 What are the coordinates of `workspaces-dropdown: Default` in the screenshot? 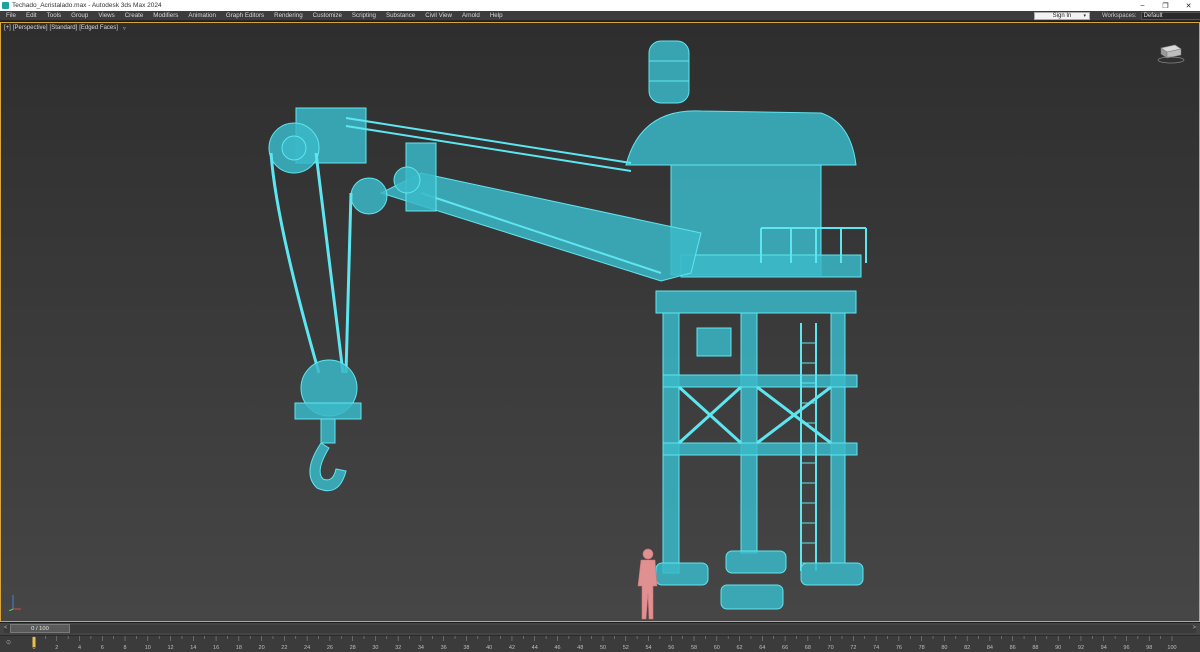 It's located at (1170, 16).